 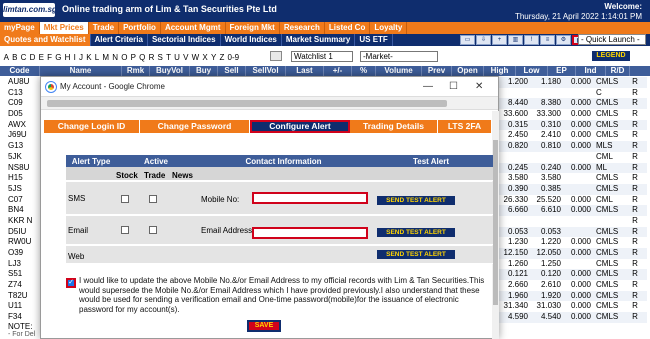 What do you see at coordinates (479, 86) in the screenshot?
I see `close-icon: ✕` at bounding box center [479, 86].